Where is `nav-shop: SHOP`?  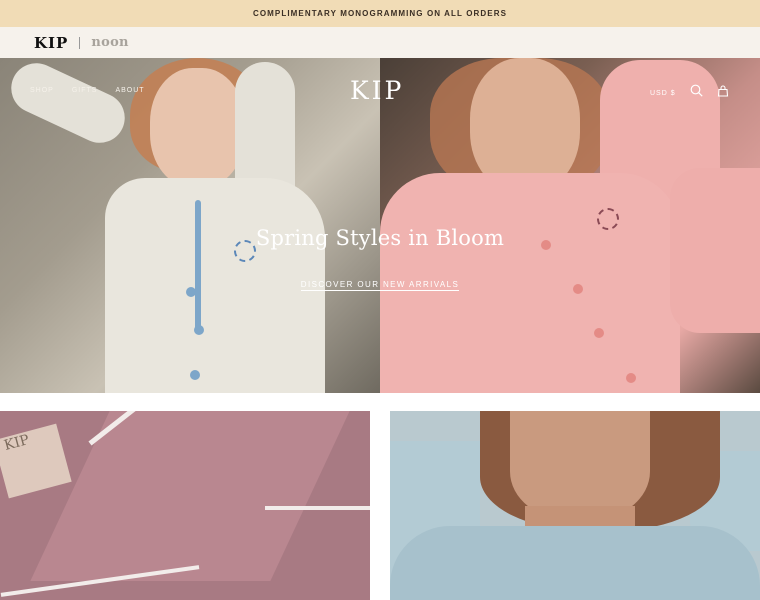
nav-shop: SHOP is located at coordinates (42, 90).